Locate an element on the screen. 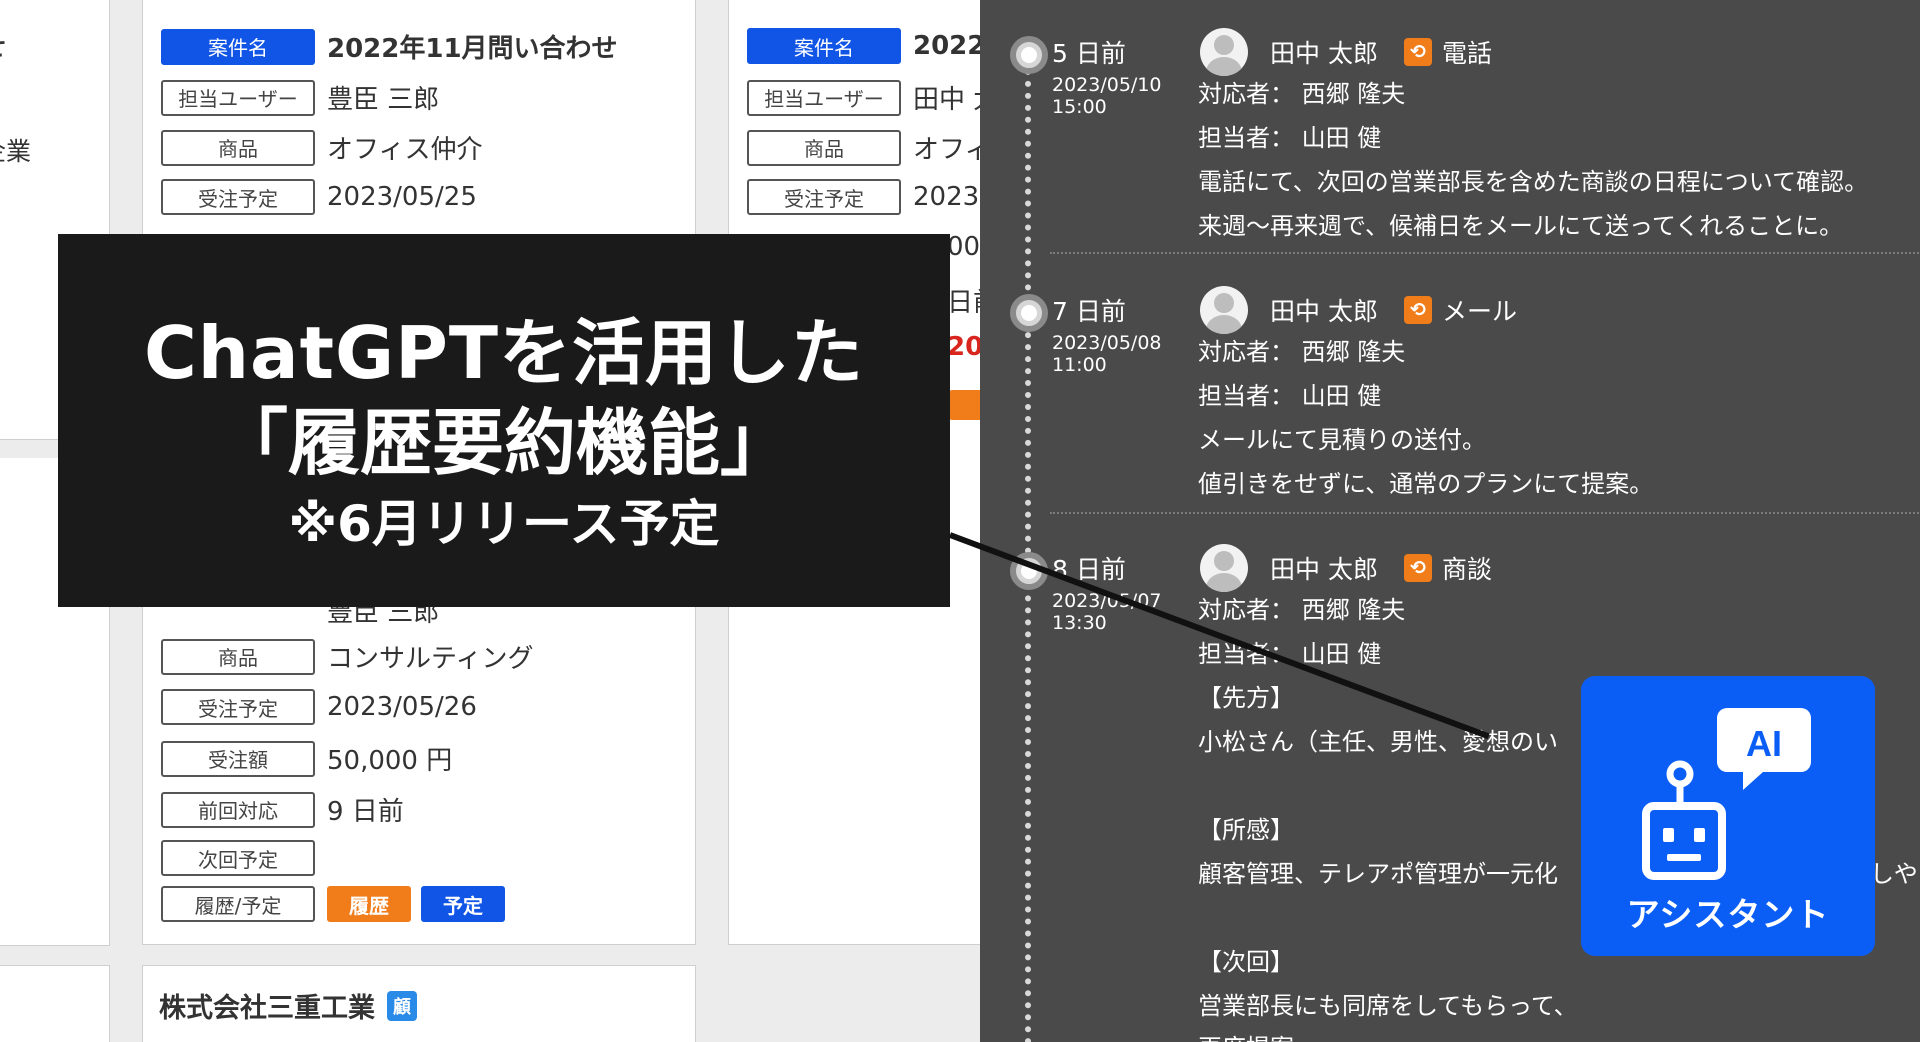 The height and width of the screenshot is (1042, 1920). field-row-last-contact: 前回対応 9 日前 is located at coordinates (282, 809).